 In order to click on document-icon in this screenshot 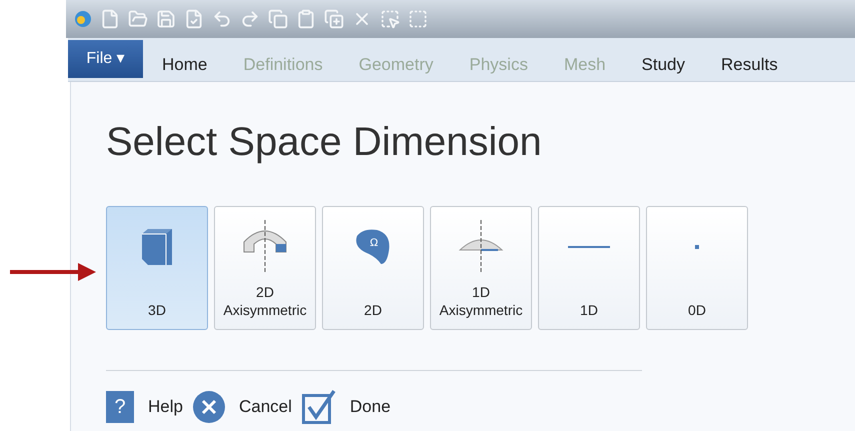, I will do `click(194, 19)`.